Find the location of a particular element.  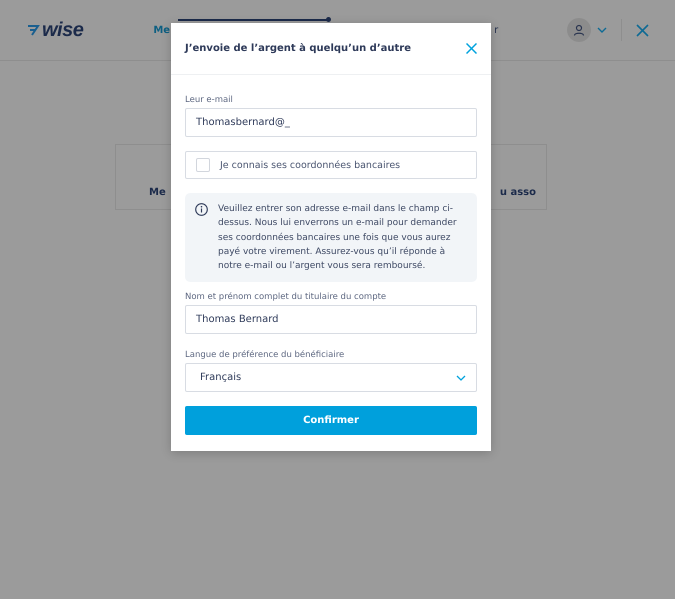

info-text: Veuillez entrer son adresse e-mail dans le champ ci-dessus. Nous lui enverrons un e-mail pour demander ses coordonnées bancaires une fois que vous aurez payé votre virement. Assurez-vous qu’il réponde à notre e-mail ou l’argent vous sera remboursé. is located at coordinates (338, 238).